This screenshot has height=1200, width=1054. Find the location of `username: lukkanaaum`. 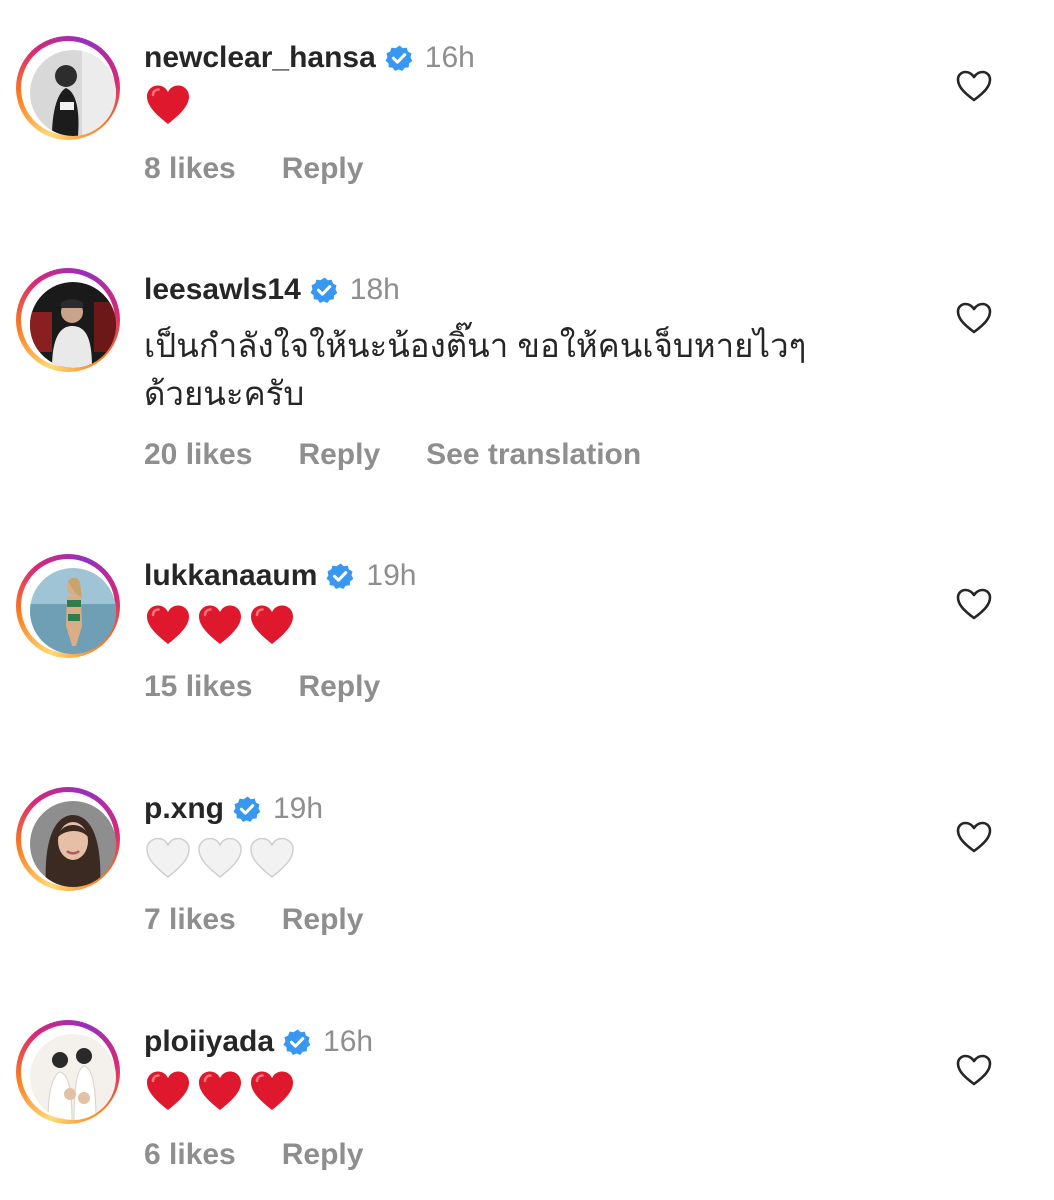

username: lukkanaaum is located at coordinates (230, 576).